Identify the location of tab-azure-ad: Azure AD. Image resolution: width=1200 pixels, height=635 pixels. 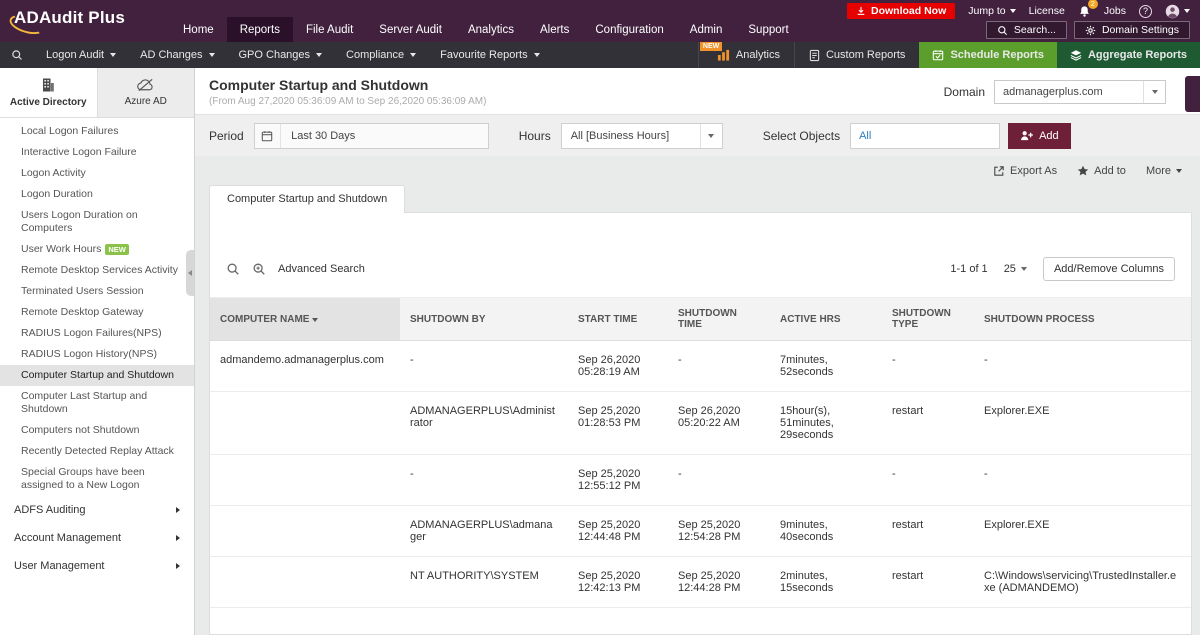
(145, 92).